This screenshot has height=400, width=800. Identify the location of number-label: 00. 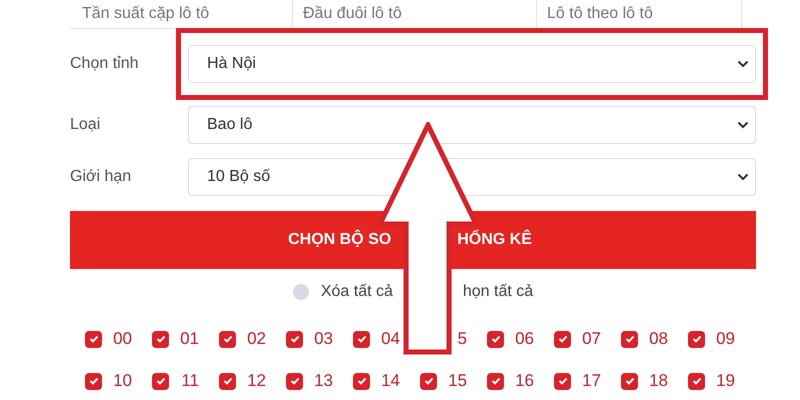
(122, 339).